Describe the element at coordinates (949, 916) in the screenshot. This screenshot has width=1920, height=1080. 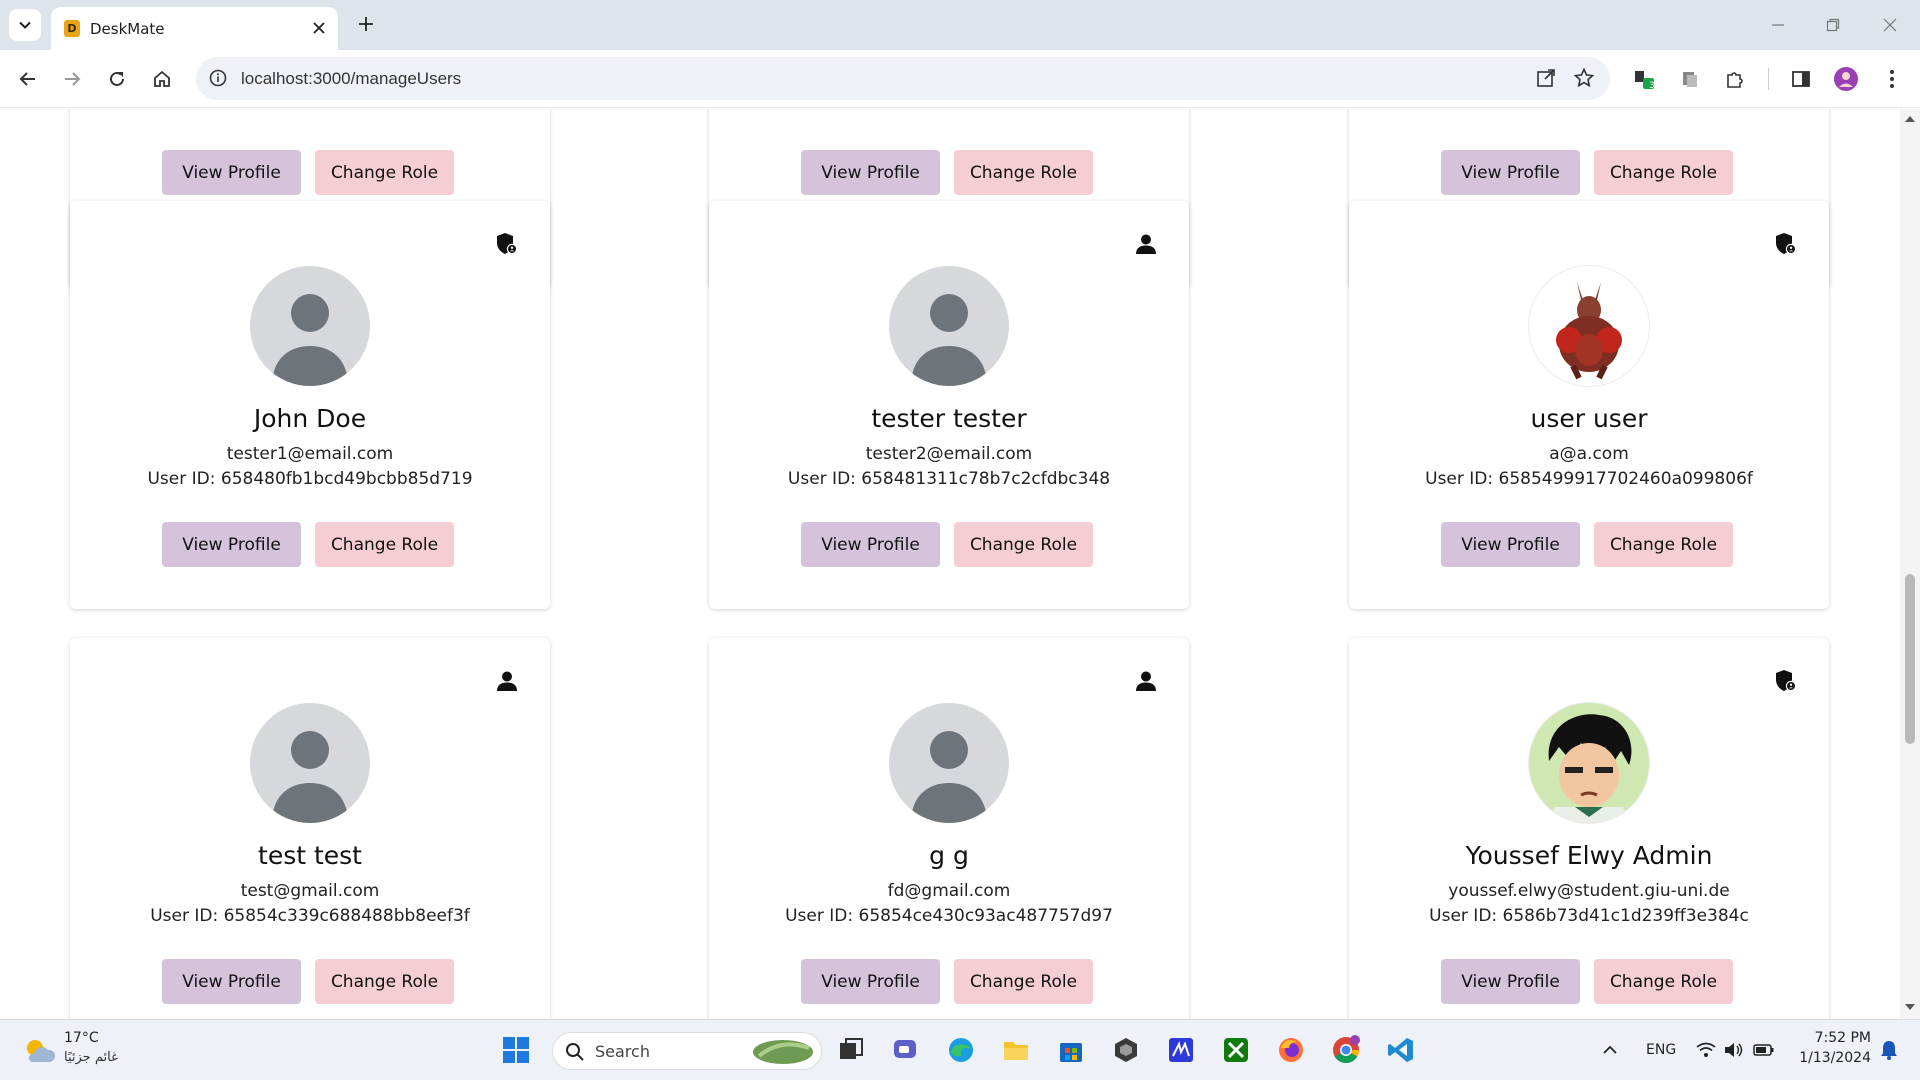
I see `user-id: User ID: 65854ce430c93ac487757d97` at that location.